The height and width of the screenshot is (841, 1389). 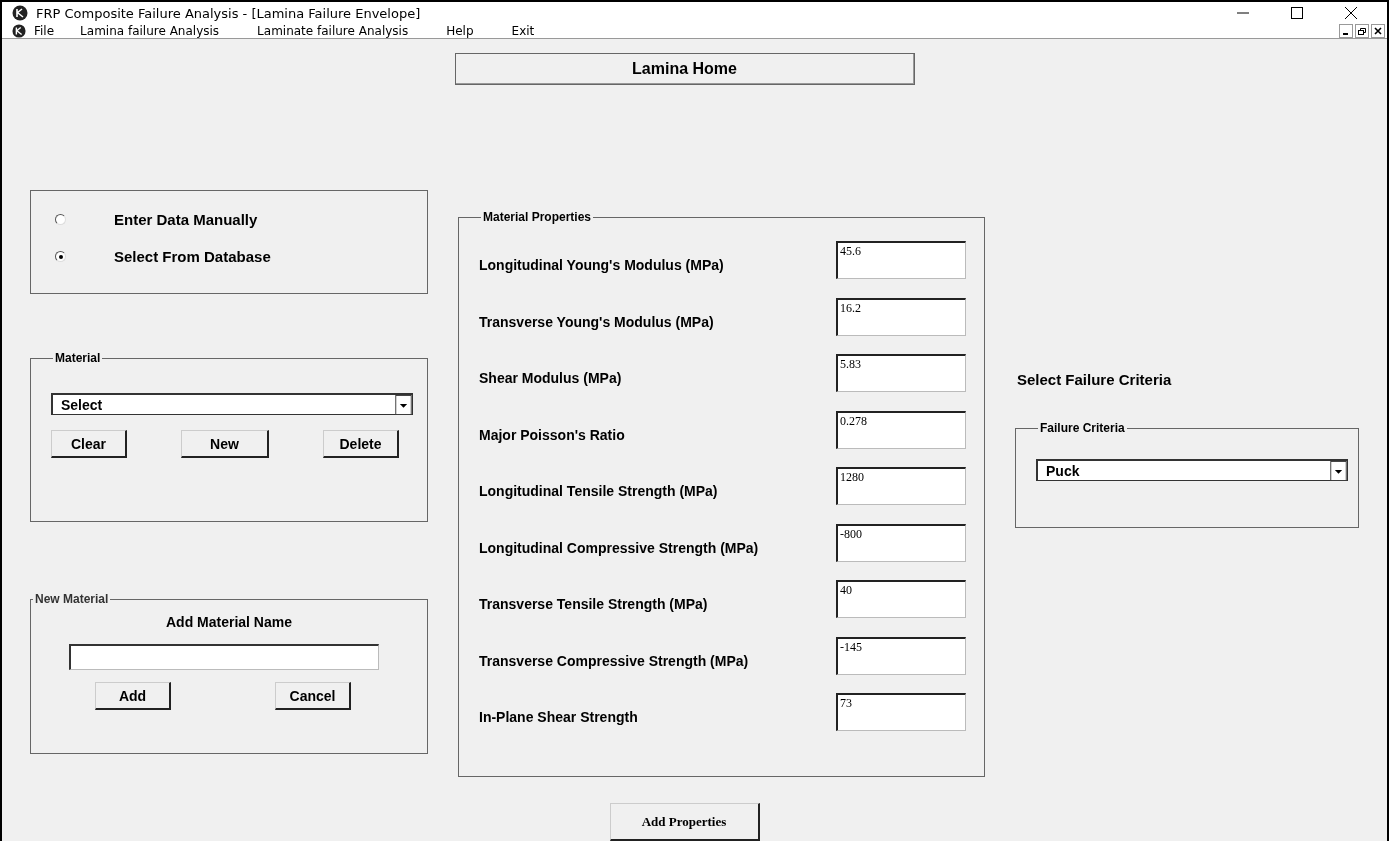 I want to click on property-label: Longitudinal Young's Modulus (MPa), so click(x=601, y=265).